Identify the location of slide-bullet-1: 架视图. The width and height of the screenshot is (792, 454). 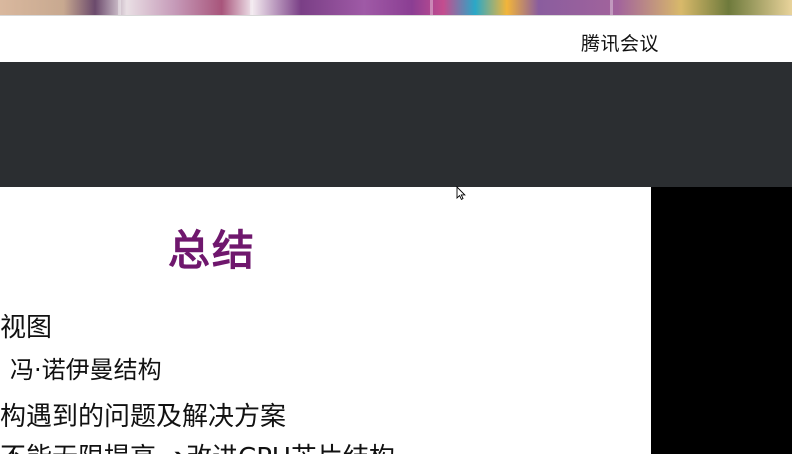
(26, 328).